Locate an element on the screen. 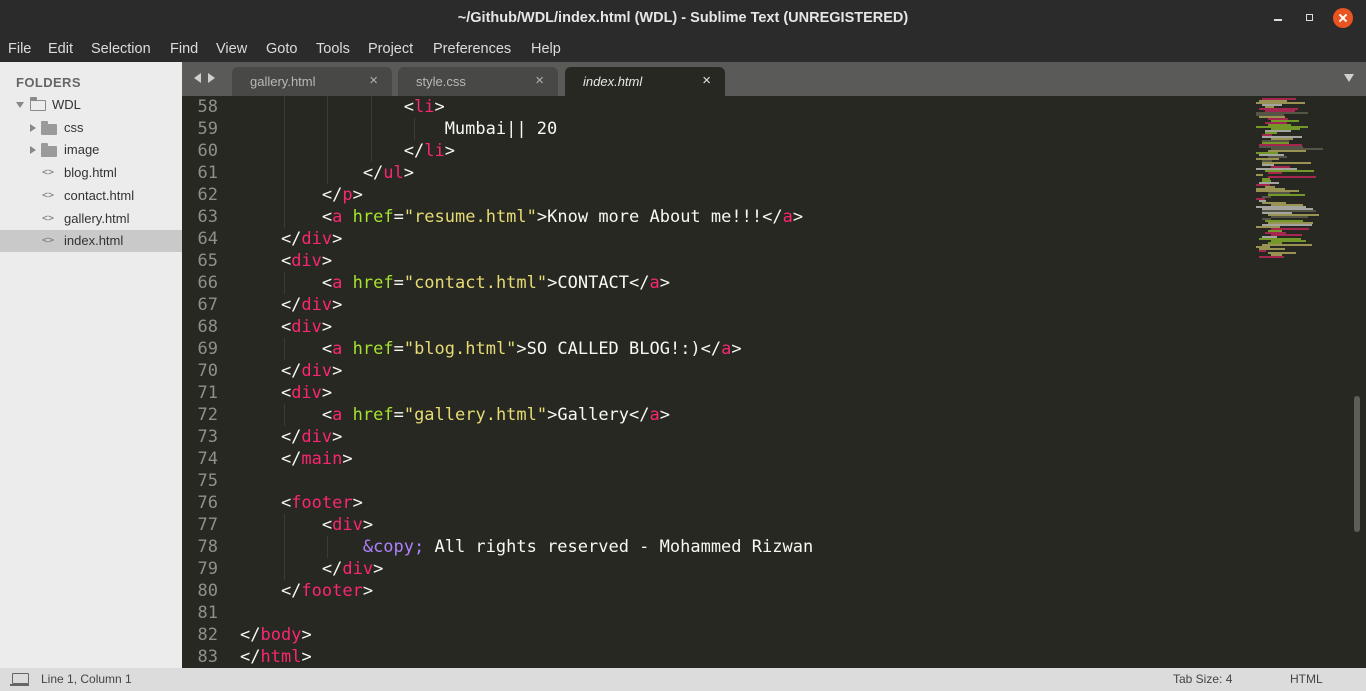 This screenshot has height=691, width=1366. tree-file-index: <> index.html is located at coordinates (91, 241).